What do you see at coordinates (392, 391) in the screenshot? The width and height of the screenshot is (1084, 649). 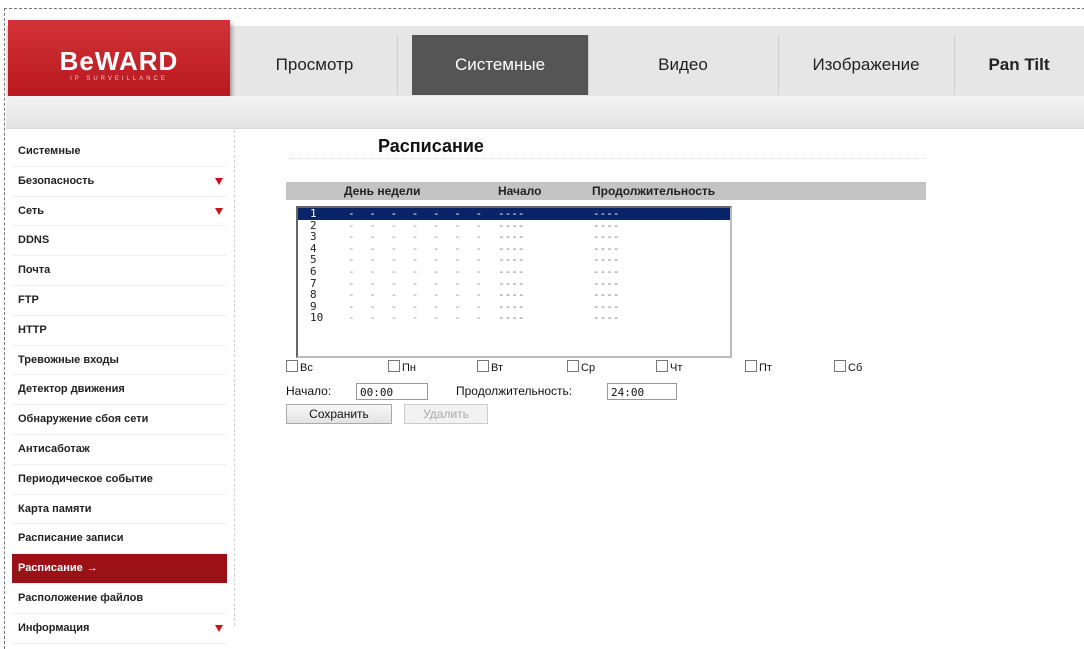 I see `start-time-input: 00:00` at bounding box center [392, 391].